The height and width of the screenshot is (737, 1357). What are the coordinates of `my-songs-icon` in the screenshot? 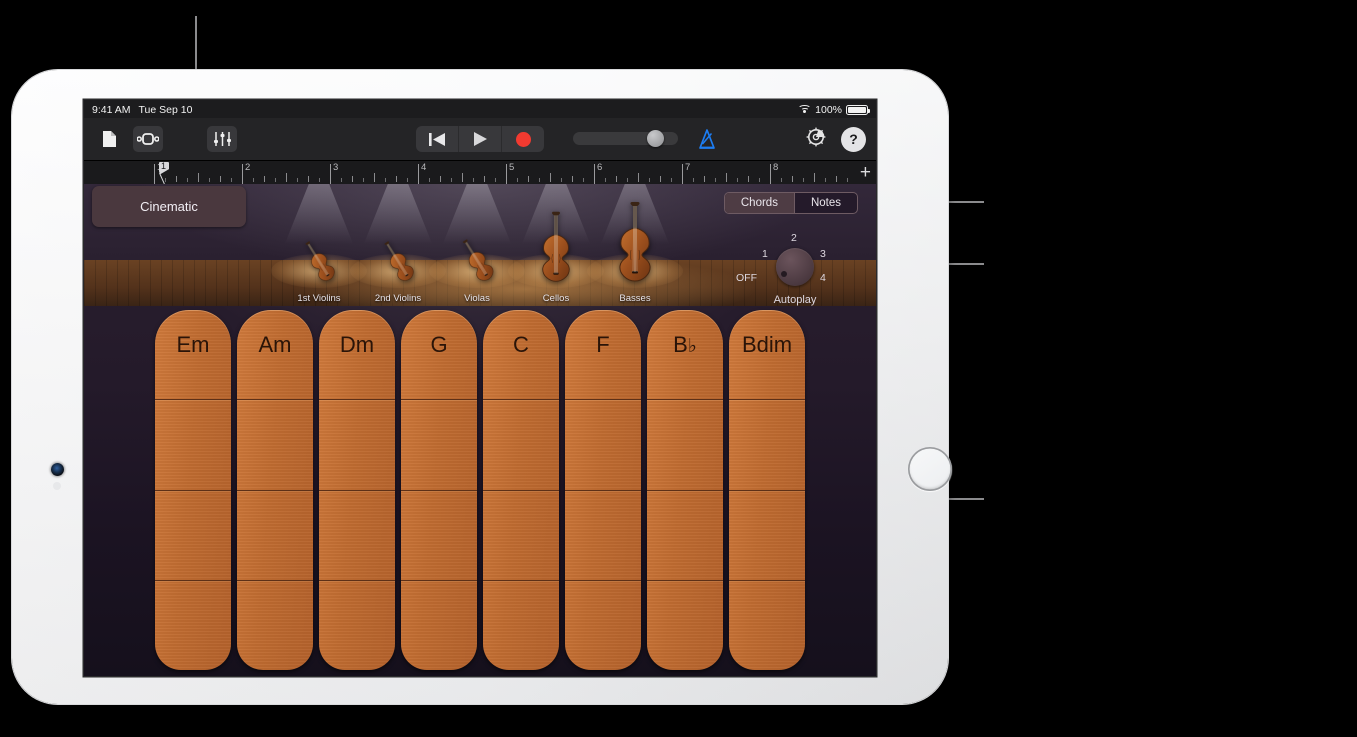 It's located at (109, 139).